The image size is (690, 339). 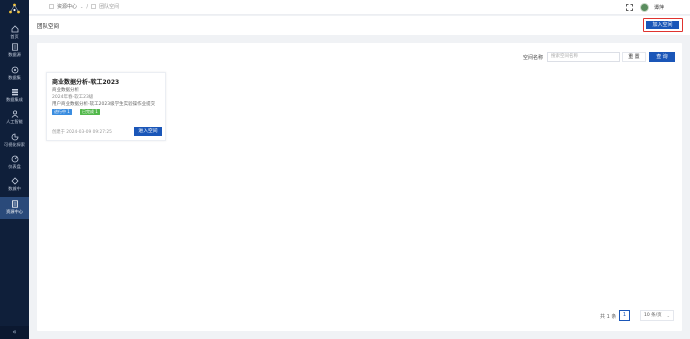 I want to click on sidebar-item-label: 数据集, so click(x=14, y=77).